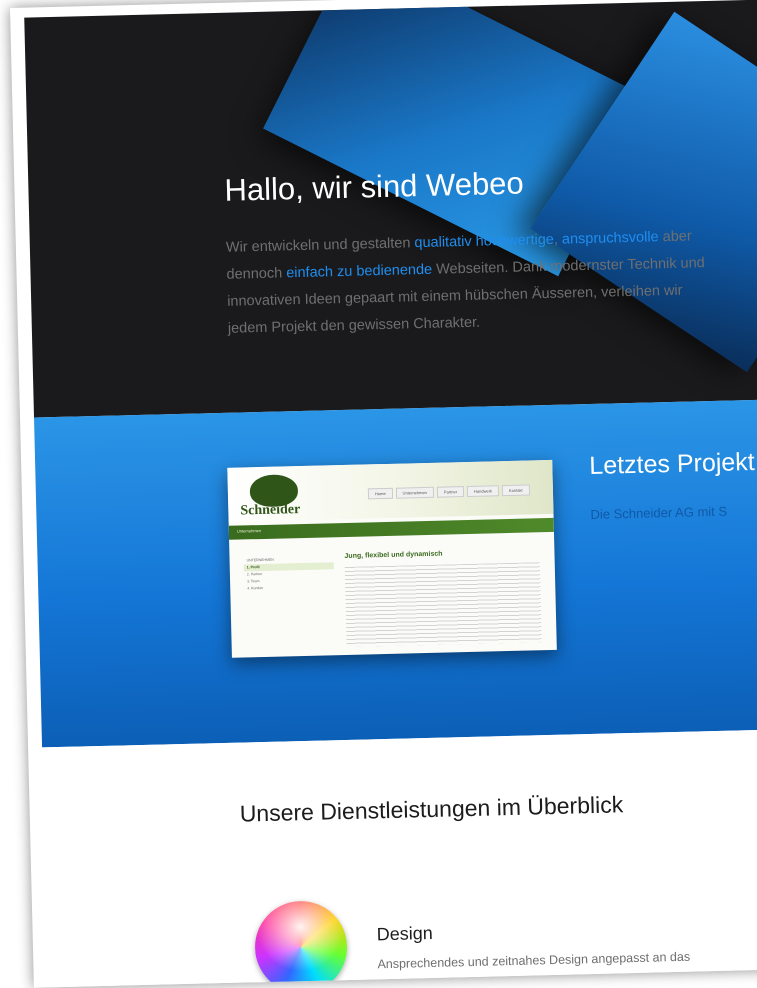 The height and width of the screenshot is (988, 757). Describe the element at coordinates (301, 944) in the screenshot. I see `color-wheel-icon` at that location.